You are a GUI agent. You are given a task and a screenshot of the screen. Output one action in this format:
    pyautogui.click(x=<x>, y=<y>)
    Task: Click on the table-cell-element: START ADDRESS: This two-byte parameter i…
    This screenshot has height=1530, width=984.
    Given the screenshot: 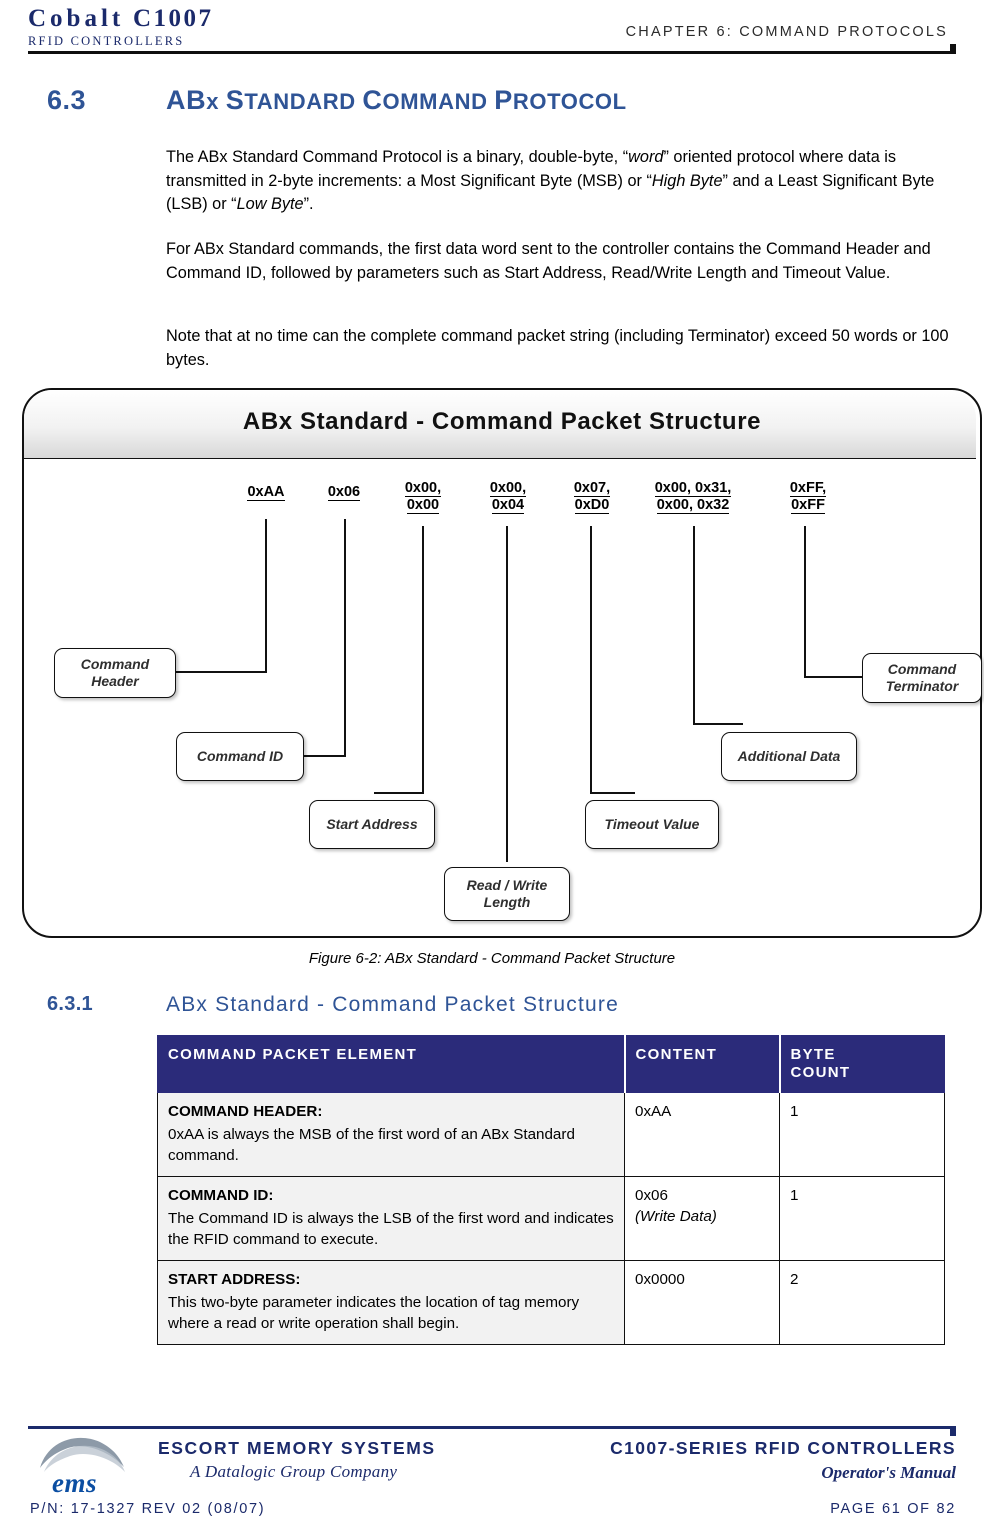 What is the action you would take?
    pyautogui.click(x=391, y=1302)
    